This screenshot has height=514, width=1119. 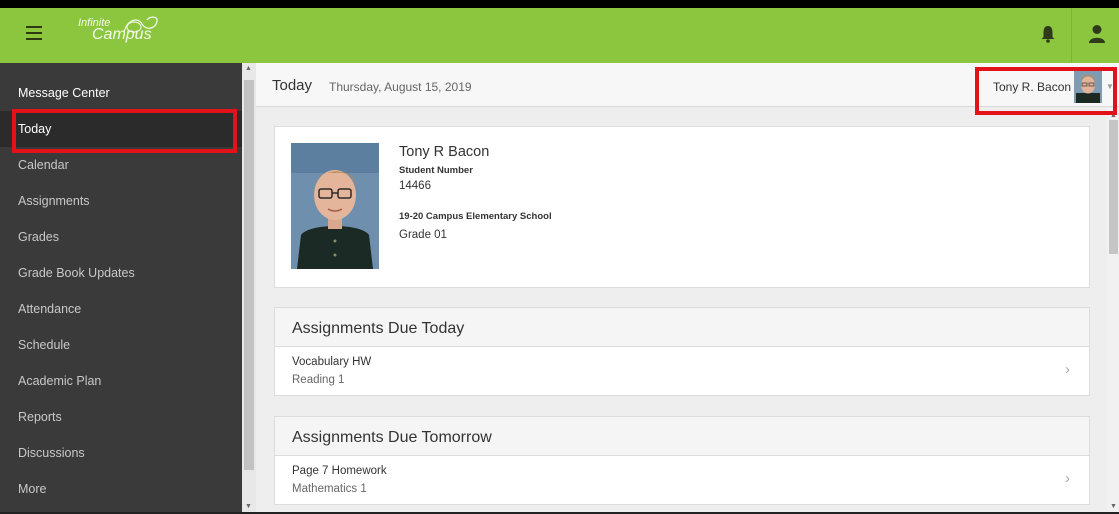 What do you see at coordinates (121, 345) in the screenshot?
I see `sidebar-item-schedule: Schedule` at bounding box center [121, 345].